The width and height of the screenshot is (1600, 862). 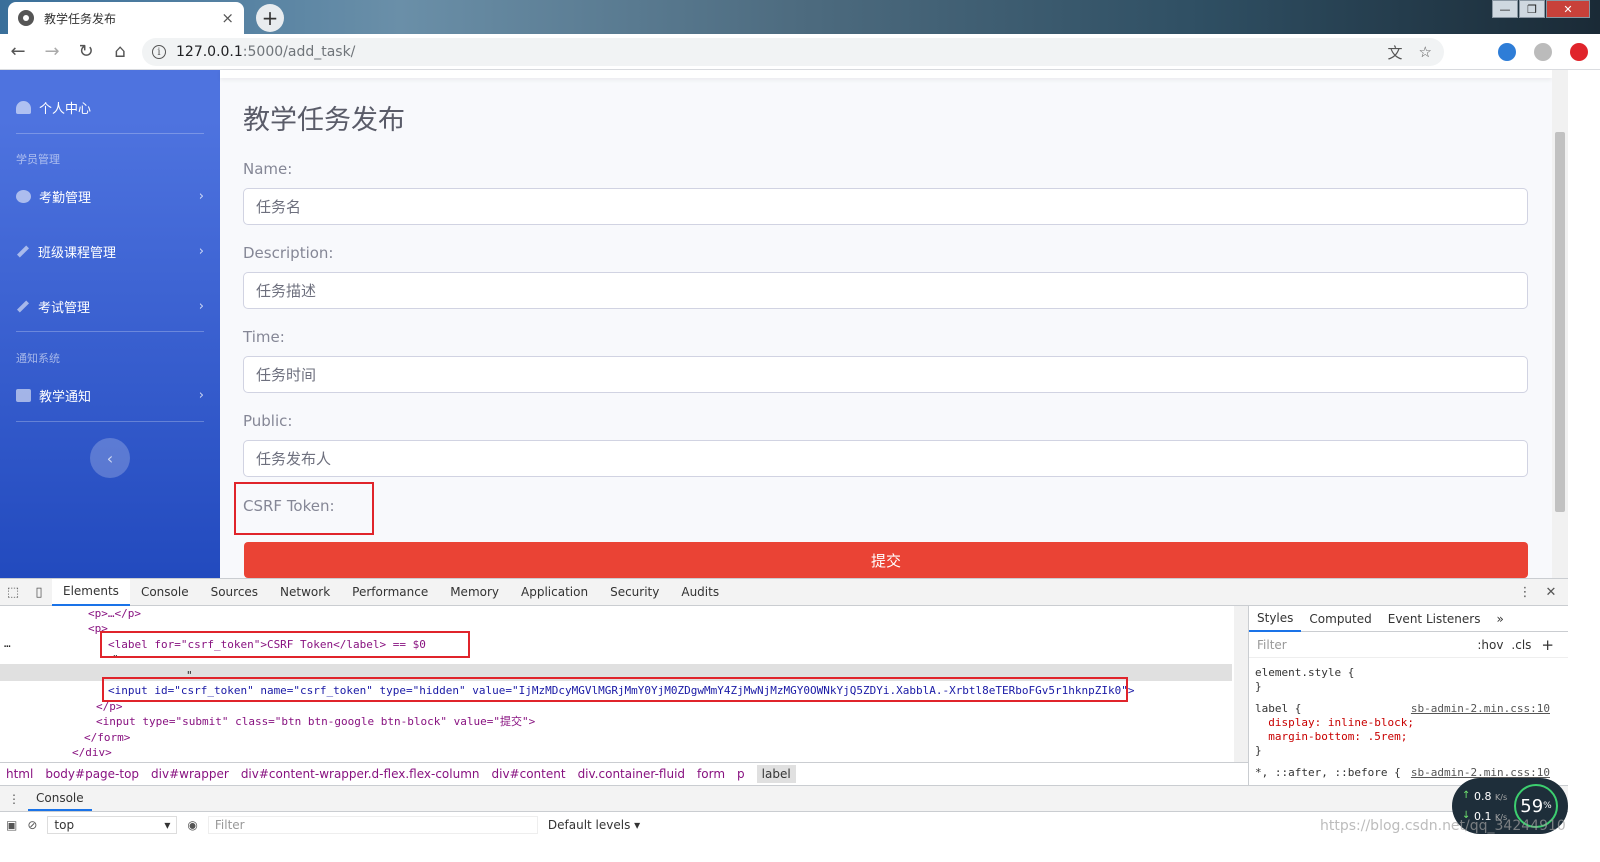 I want to click on extensions, so click(x=1543, y=52).